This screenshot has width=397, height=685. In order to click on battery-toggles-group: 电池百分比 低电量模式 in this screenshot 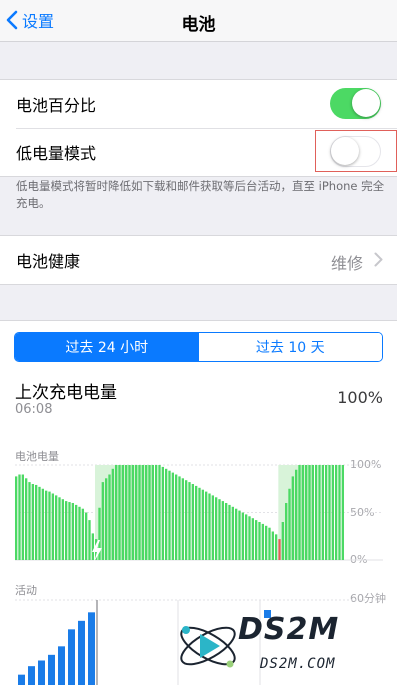, I will do `click(198, 128)`.